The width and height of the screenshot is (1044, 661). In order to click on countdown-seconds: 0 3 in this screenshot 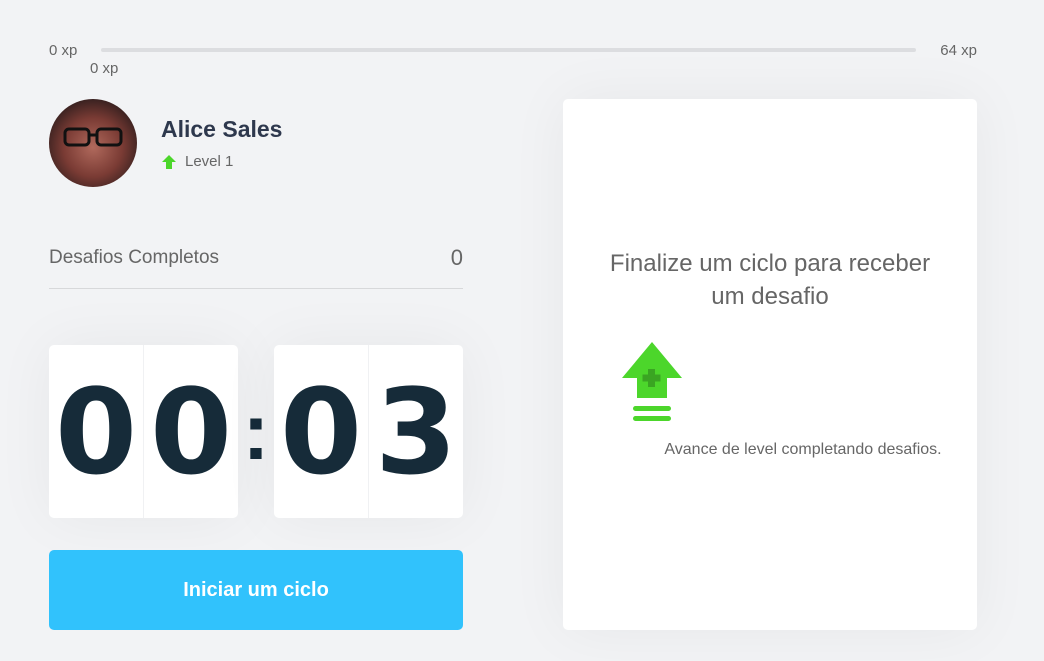, I will do `click(368, 431)`.